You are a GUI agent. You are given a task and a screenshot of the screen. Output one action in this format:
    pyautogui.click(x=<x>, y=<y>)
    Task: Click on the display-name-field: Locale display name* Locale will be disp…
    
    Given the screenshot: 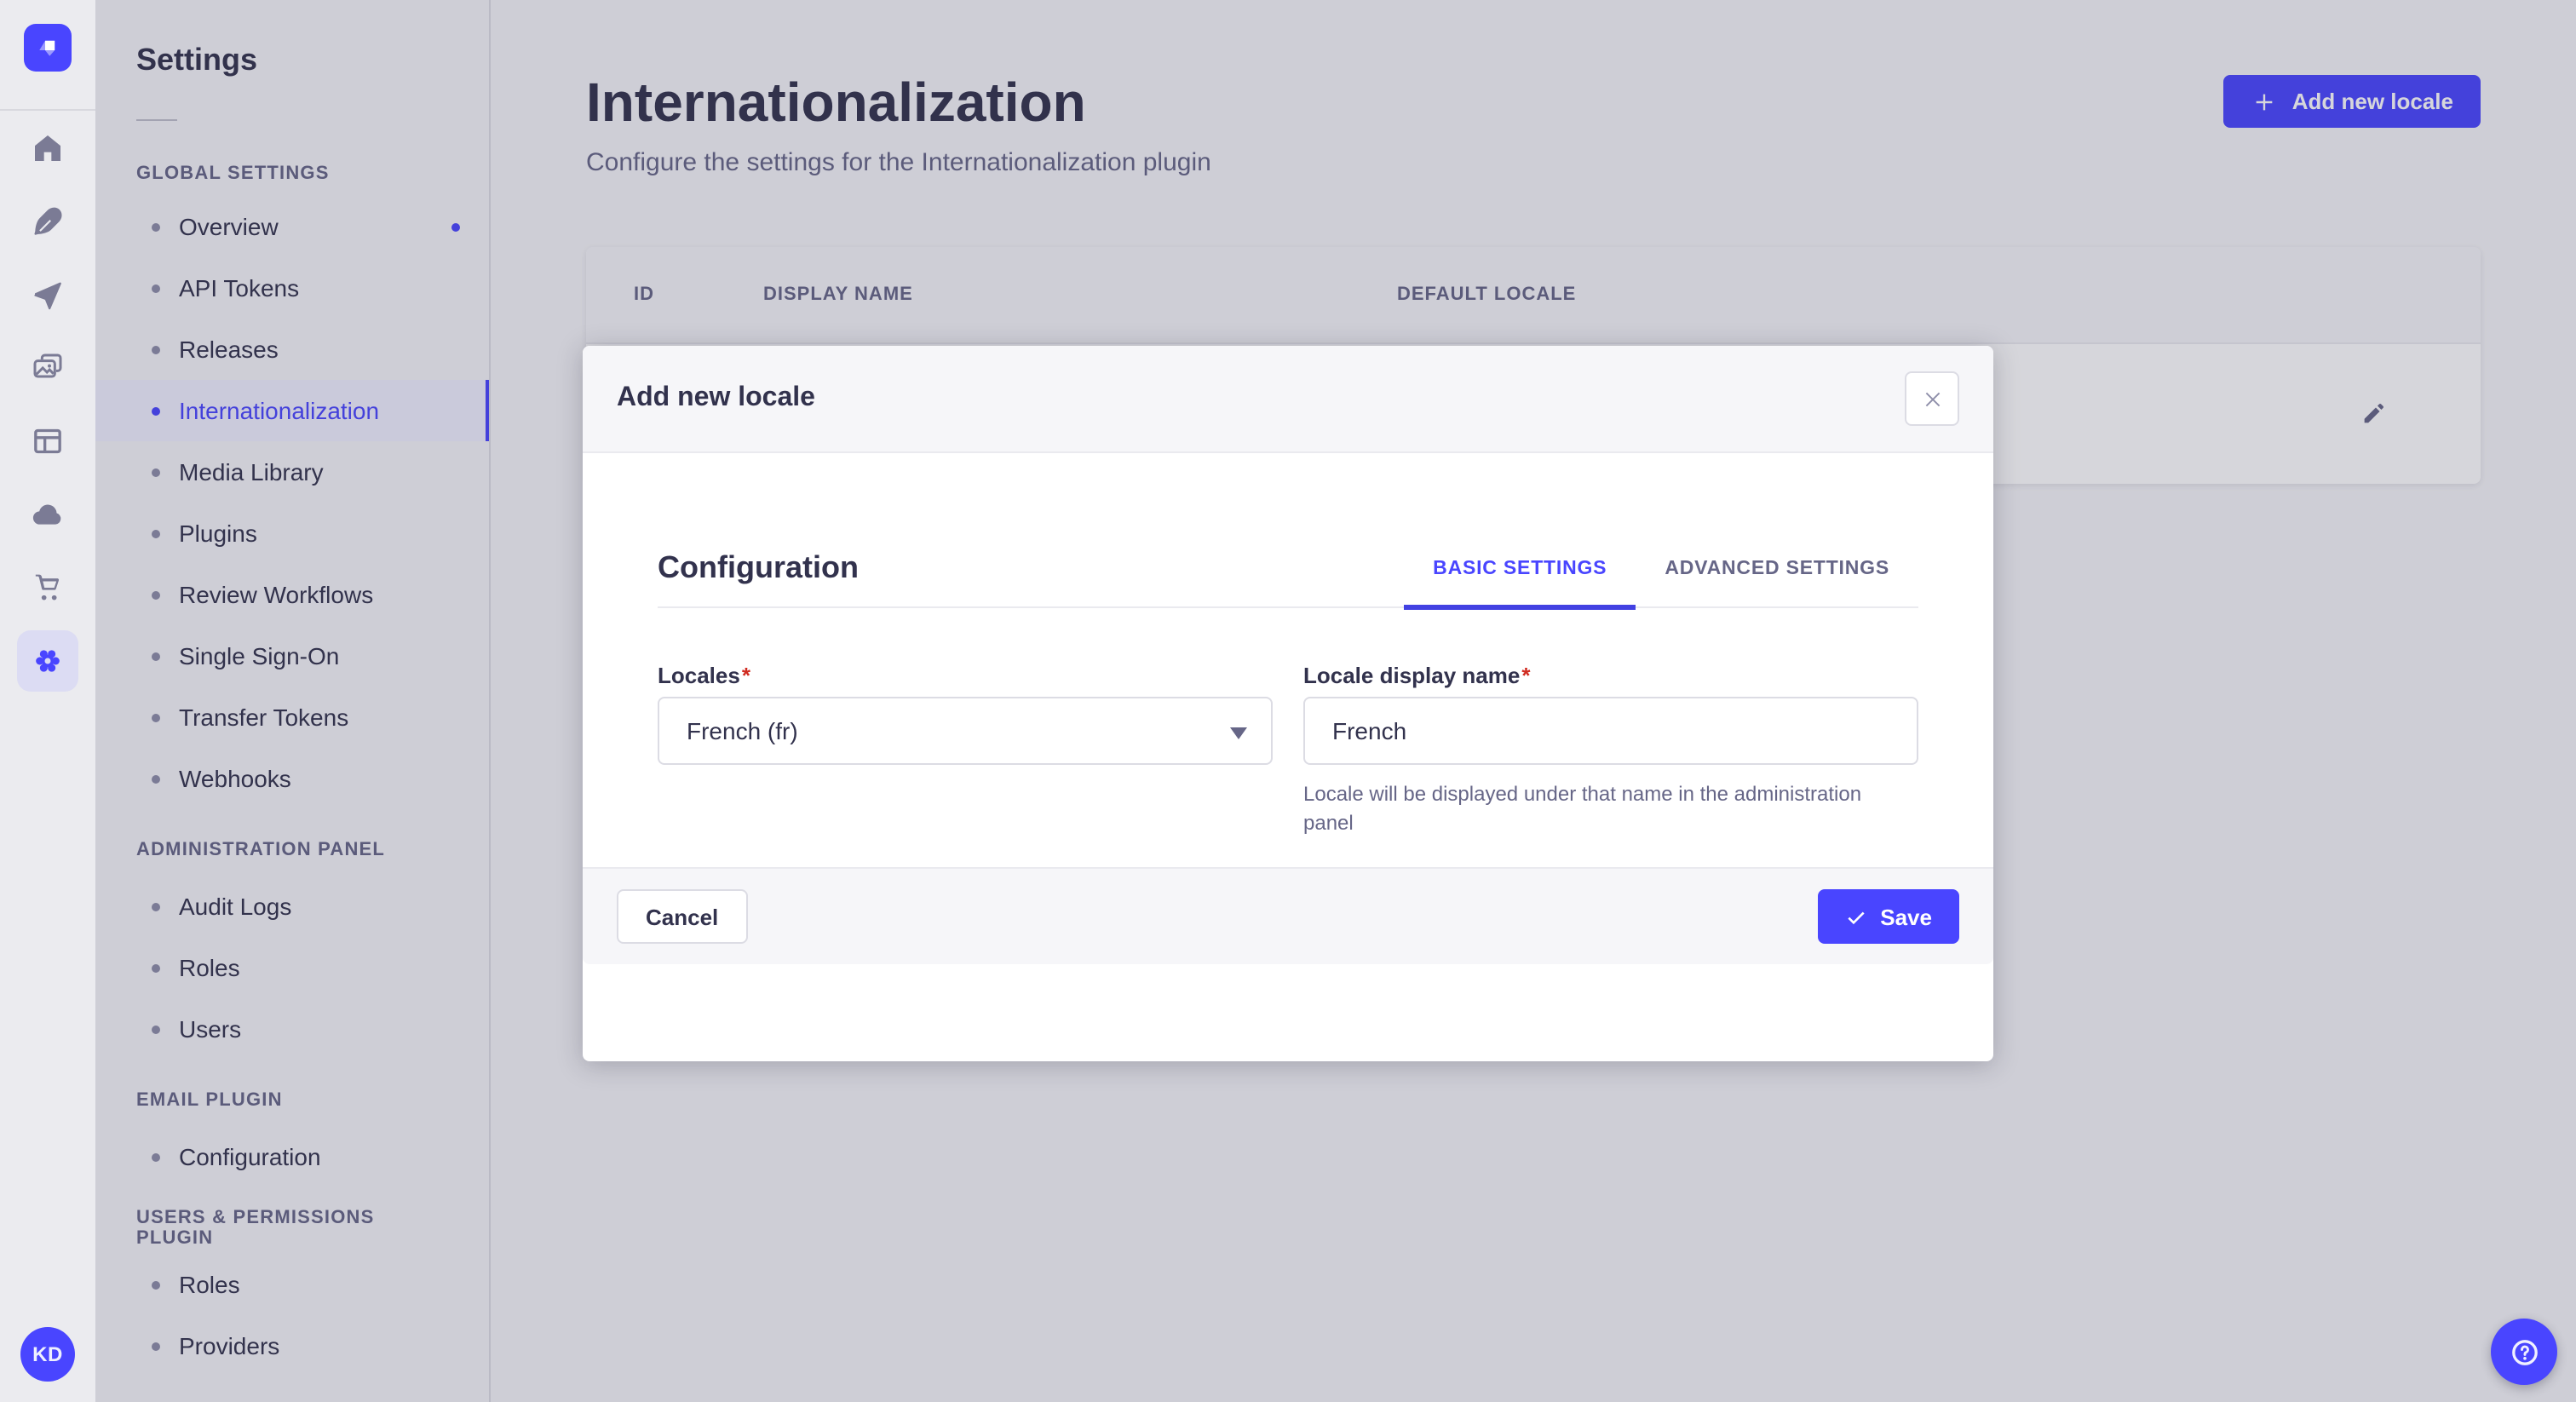 What is the action you would take?
    pyautogui.click(x=1610, y=750)
    